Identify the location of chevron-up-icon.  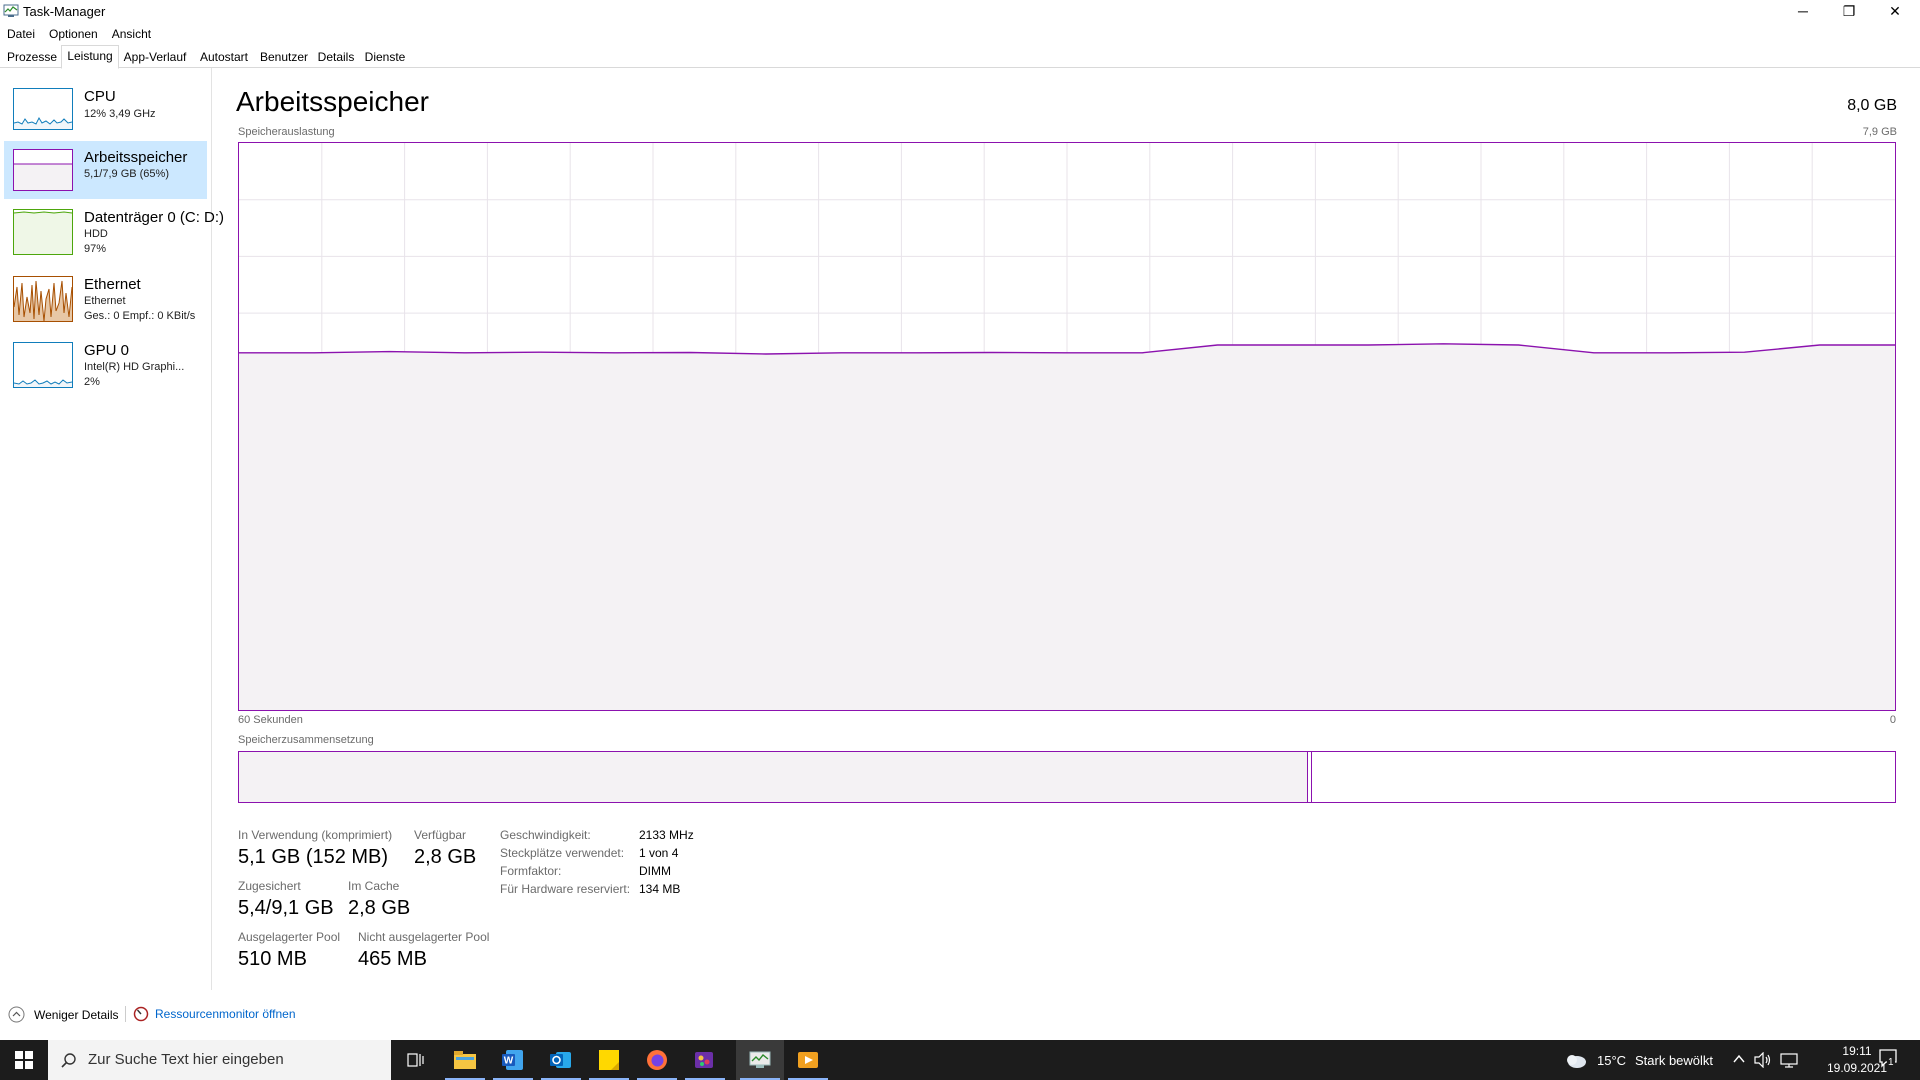
(1739, 1059).